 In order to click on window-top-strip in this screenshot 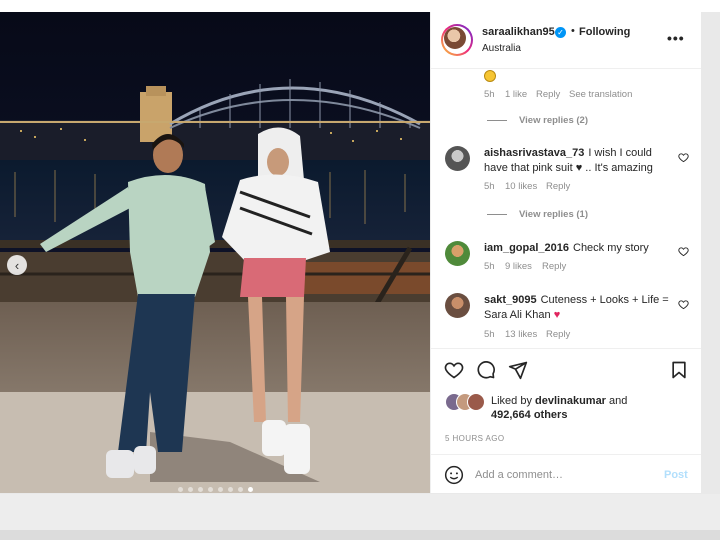, I will do `click(360, 6)`.